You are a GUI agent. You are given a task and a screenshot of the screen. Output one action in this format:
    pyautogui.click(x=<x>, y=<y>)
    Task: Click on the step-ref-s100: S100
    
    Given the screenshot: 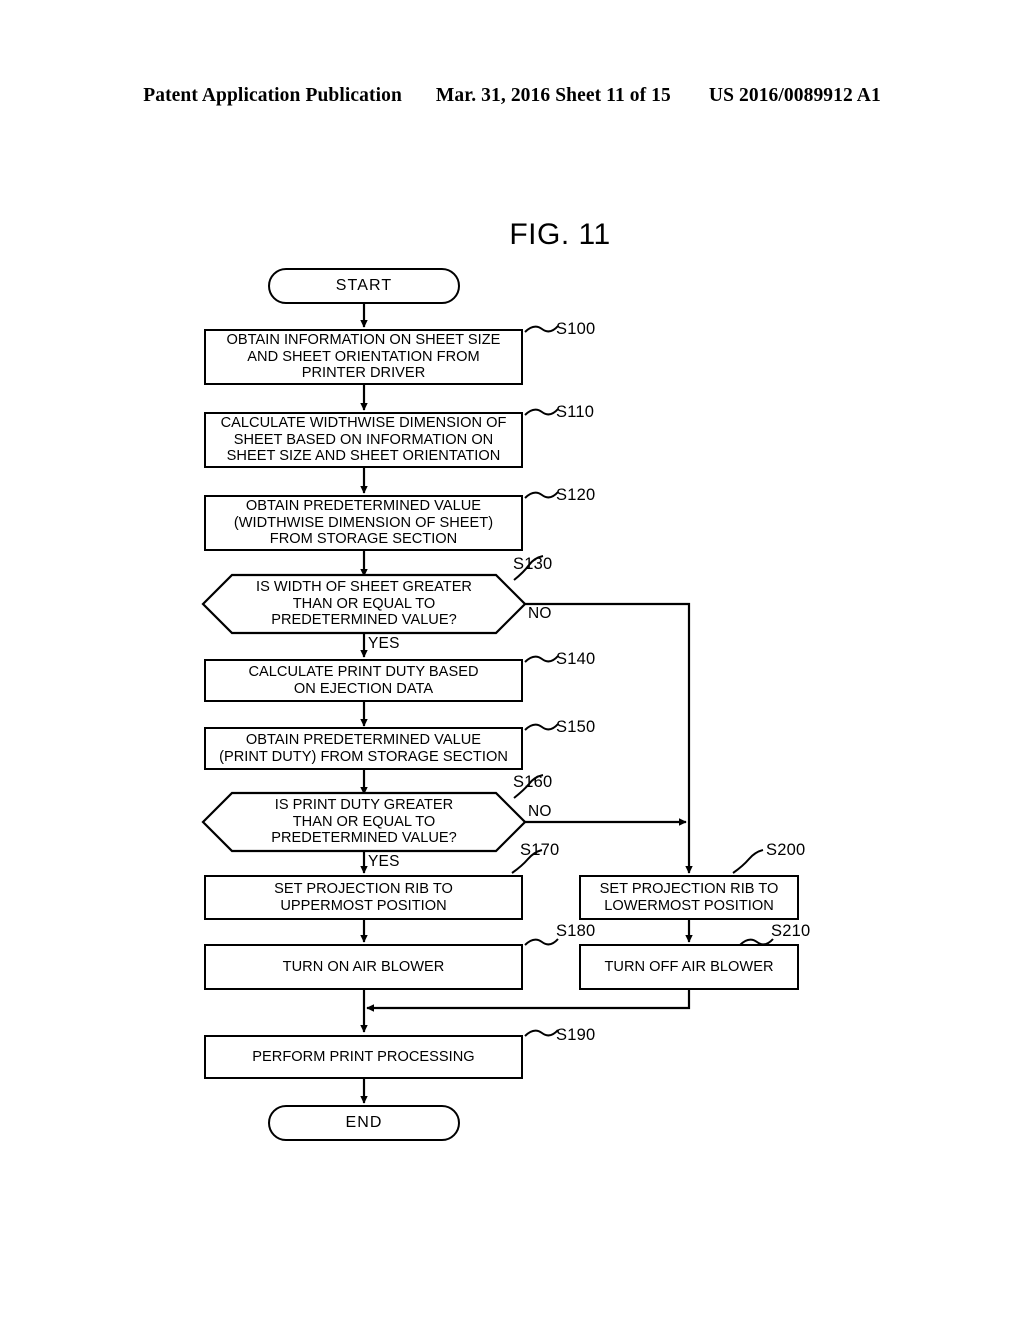 What is the action you would take?
    pyautogui.click(x=575, y=329)
    